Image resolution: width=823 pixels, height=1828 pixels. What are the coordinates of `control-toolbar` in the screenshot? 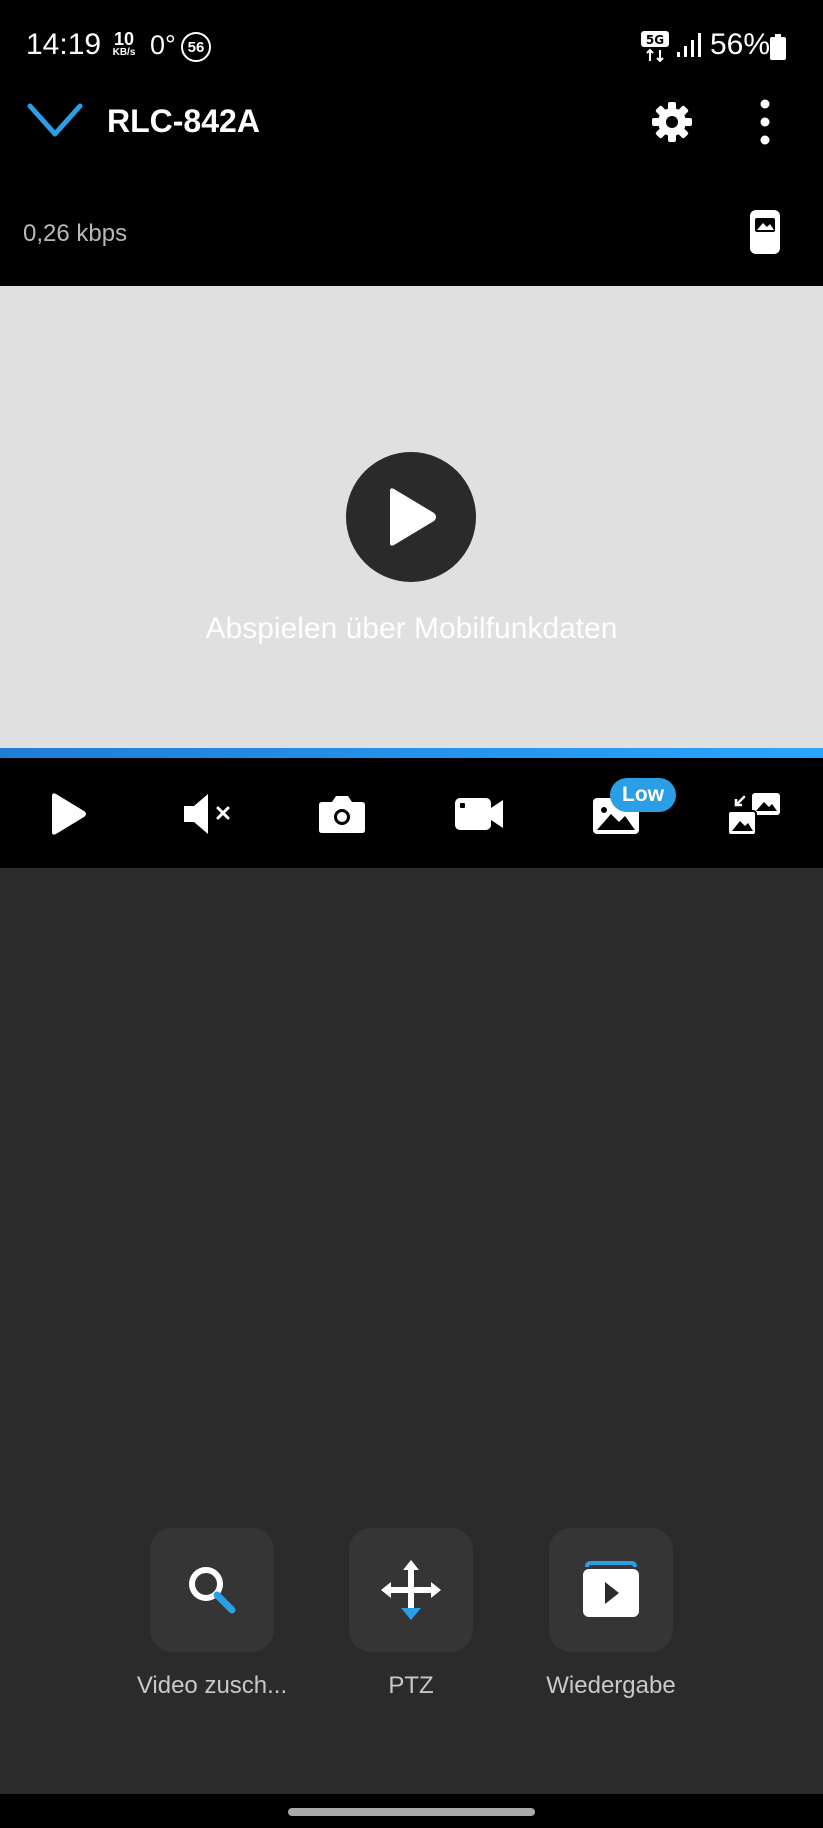 It's located at (411, 813).